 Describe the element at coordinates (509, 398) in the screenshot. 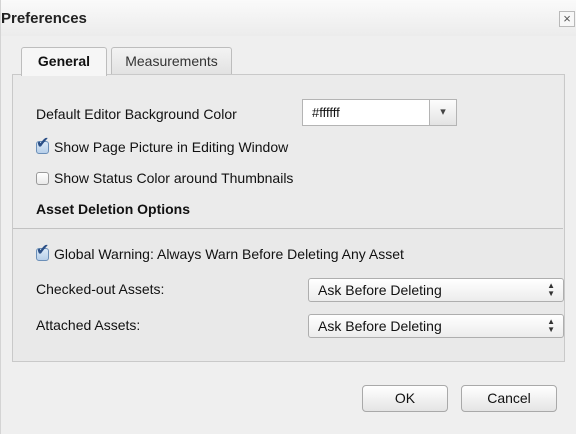

I see `cancel-button: Cancel` at that location.